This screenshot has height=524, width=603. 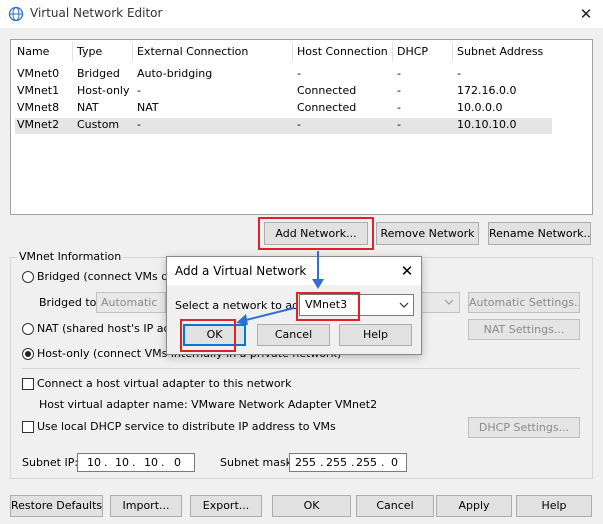 I want to click on annotation-arrows, so click(x=280, y=288).